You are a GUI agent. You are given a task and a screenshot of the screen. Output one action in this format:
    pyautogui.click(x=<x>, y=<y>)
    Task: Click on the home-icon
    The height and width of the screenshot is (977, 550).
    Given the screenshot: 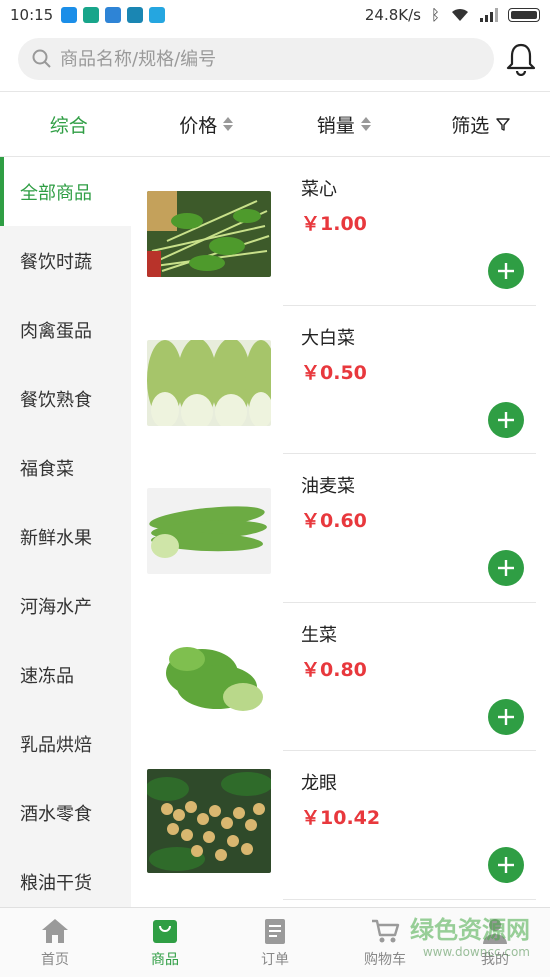 What is the action you would take?
    pyautogui.click(x=55, y=930)
    